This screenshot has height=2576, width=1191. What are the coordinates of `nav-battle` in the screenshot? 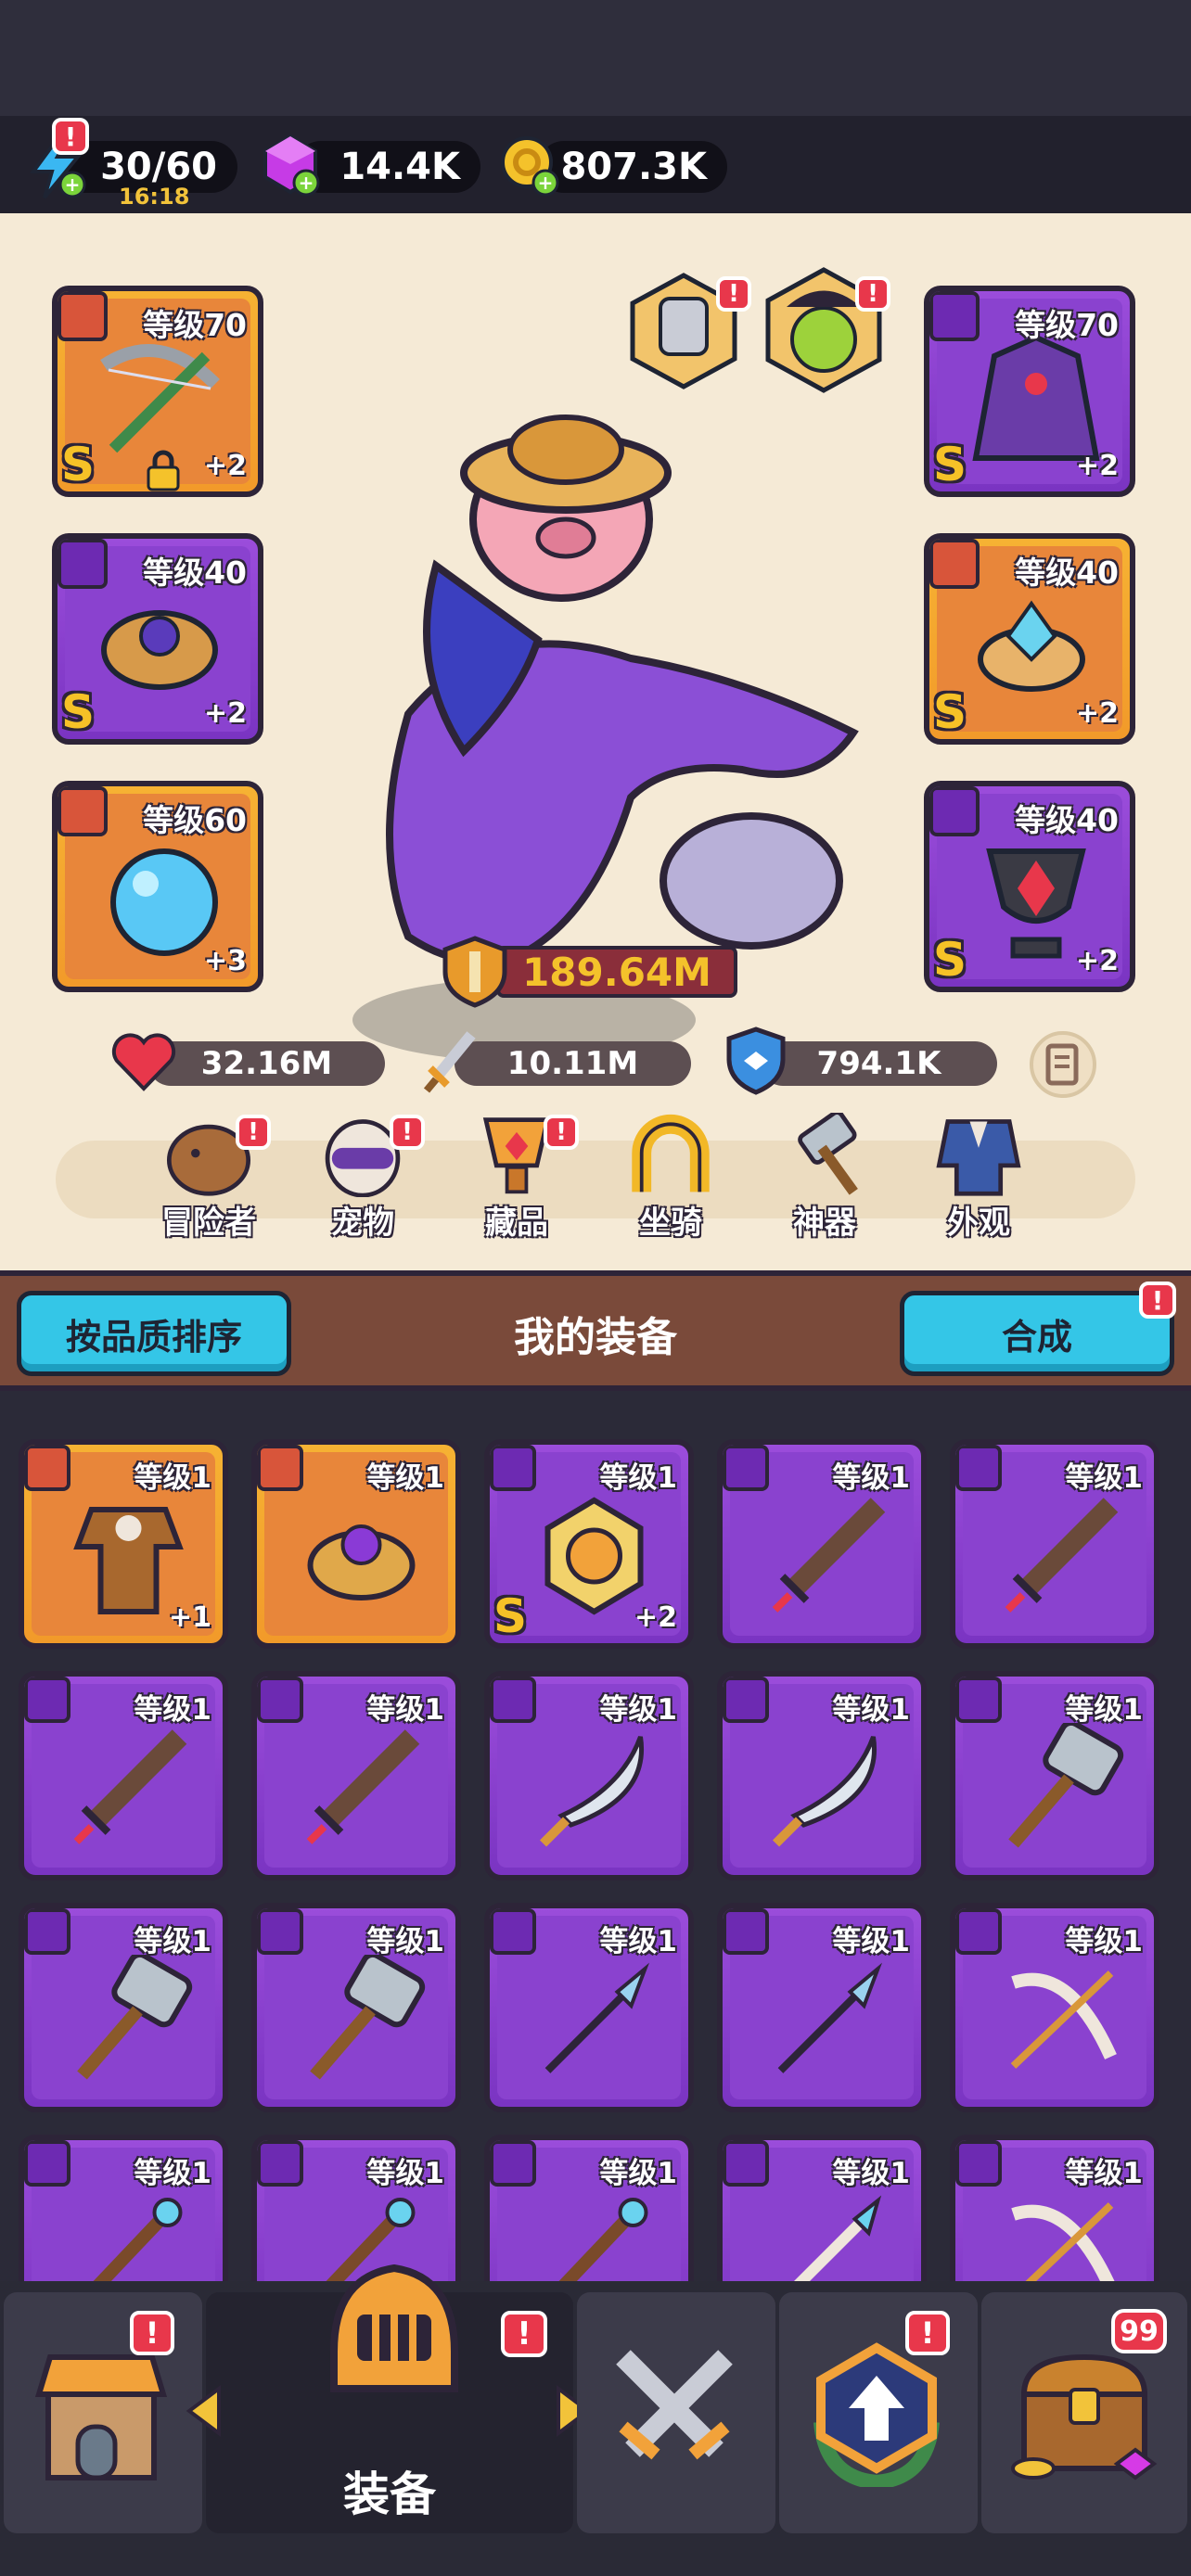 It's located at (676, 2412).